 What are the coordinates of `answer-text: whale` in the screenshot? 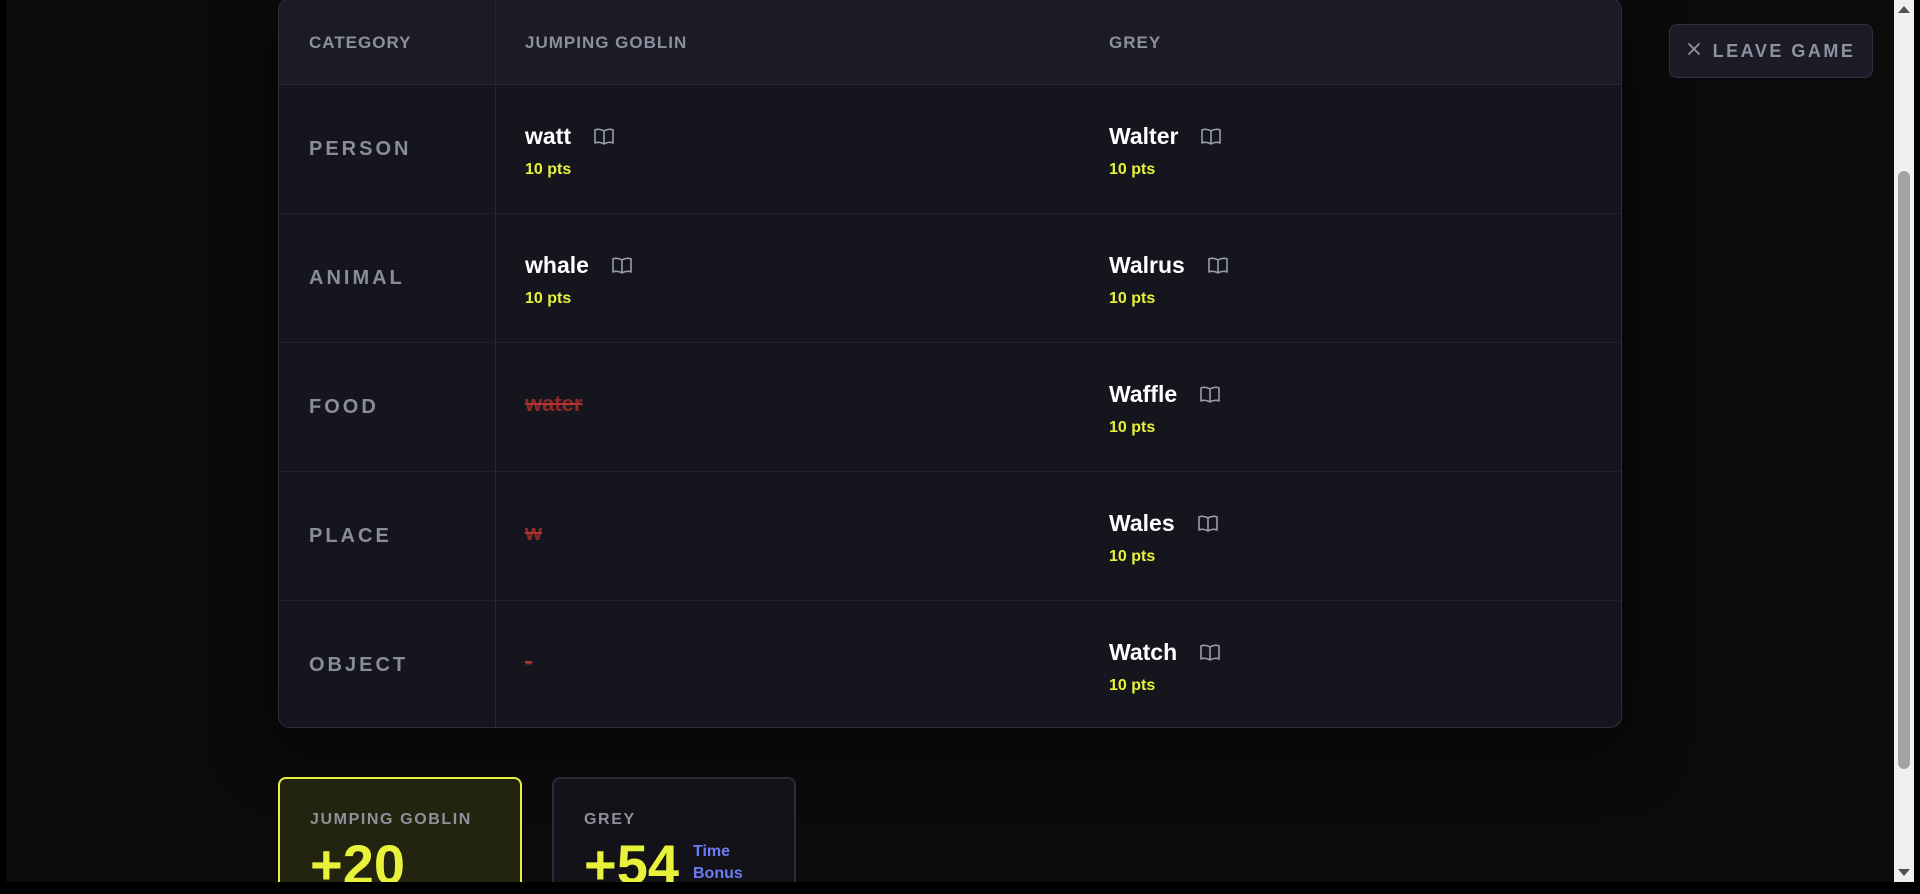 It's located at (557, 264).